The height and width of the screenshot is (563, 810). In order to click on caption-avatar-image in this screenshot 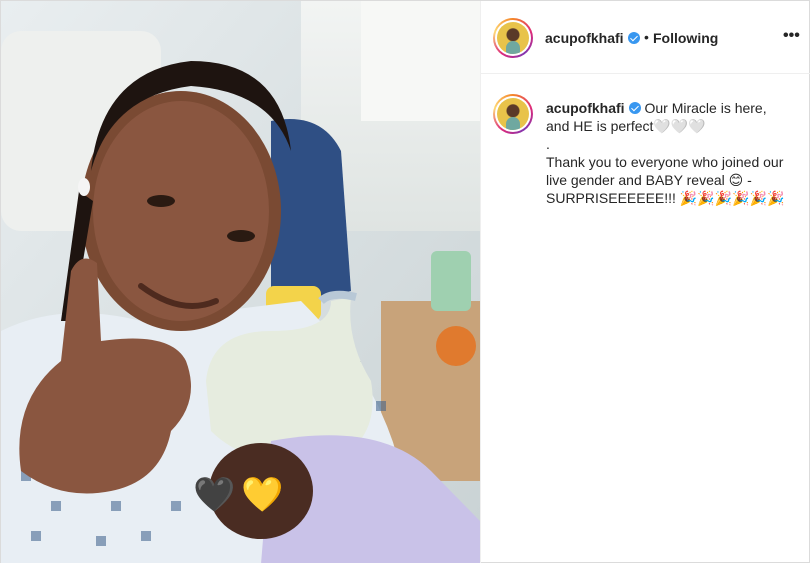, I will do `click(513, 114)`.